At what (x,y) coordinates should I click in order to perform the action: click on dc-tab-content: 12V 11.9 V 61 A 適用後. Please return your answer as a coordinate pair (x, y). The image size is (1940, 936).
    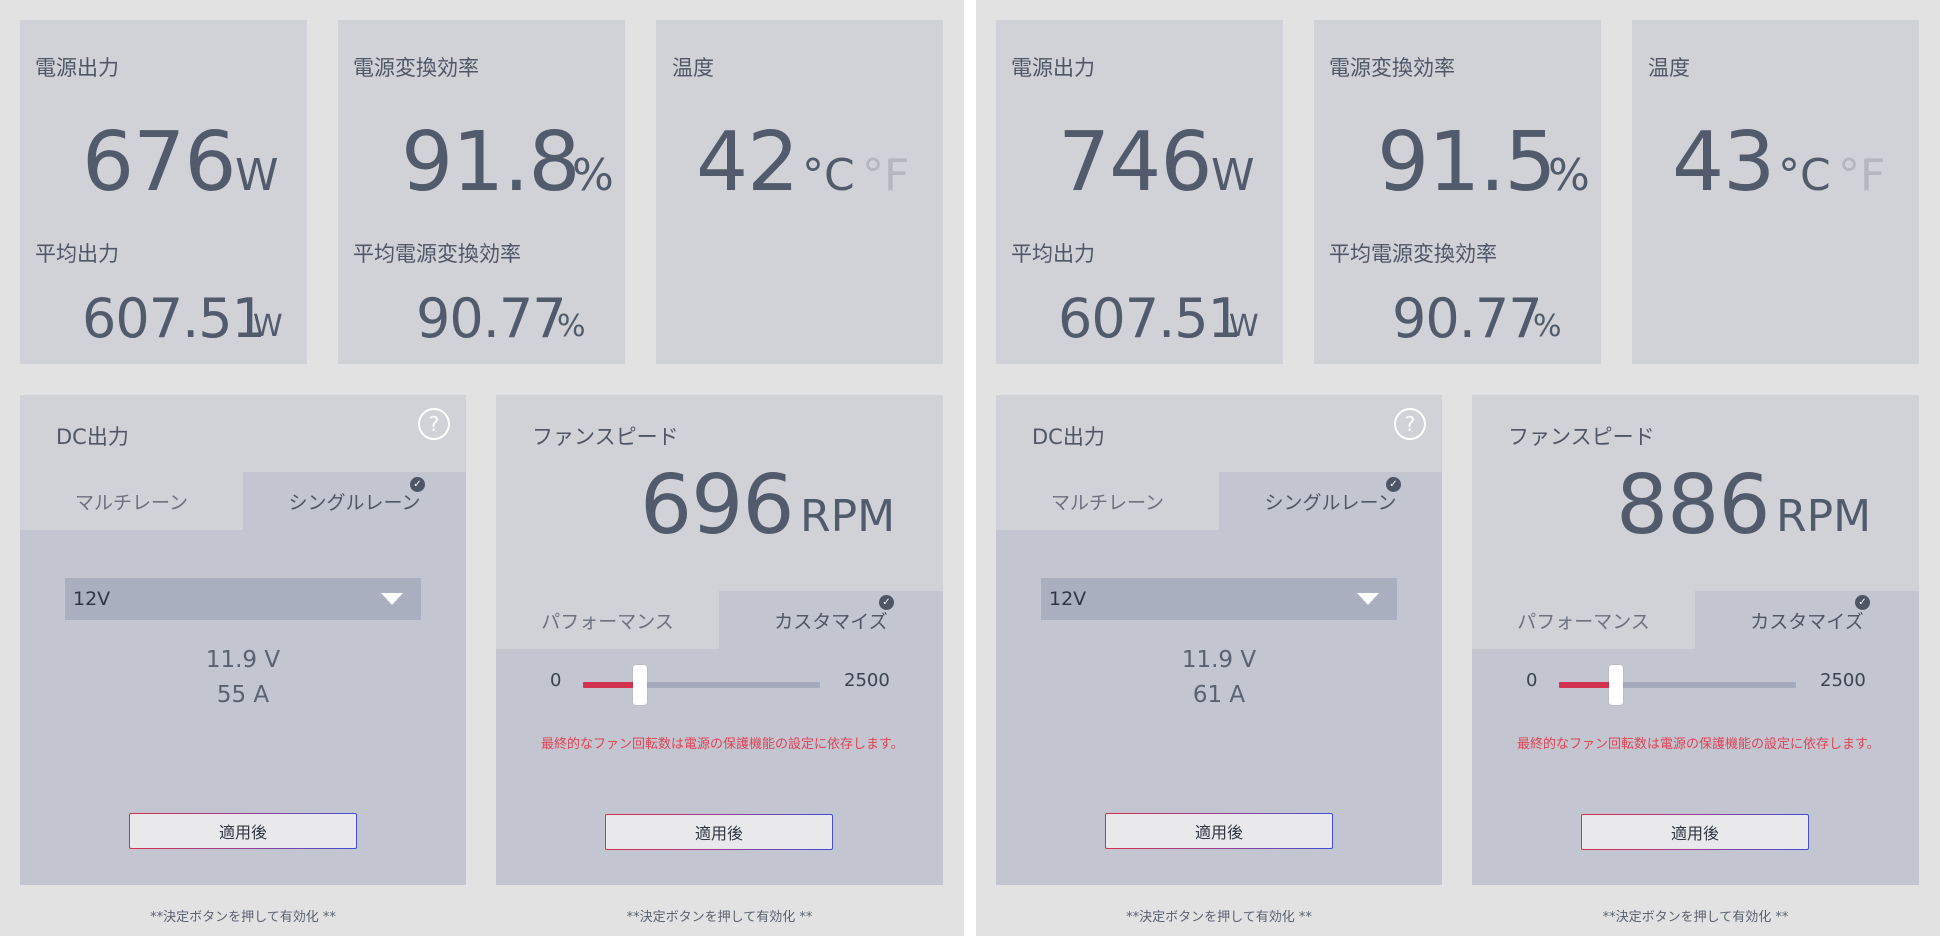
    Looking at the image, I should click on (1219, 707).